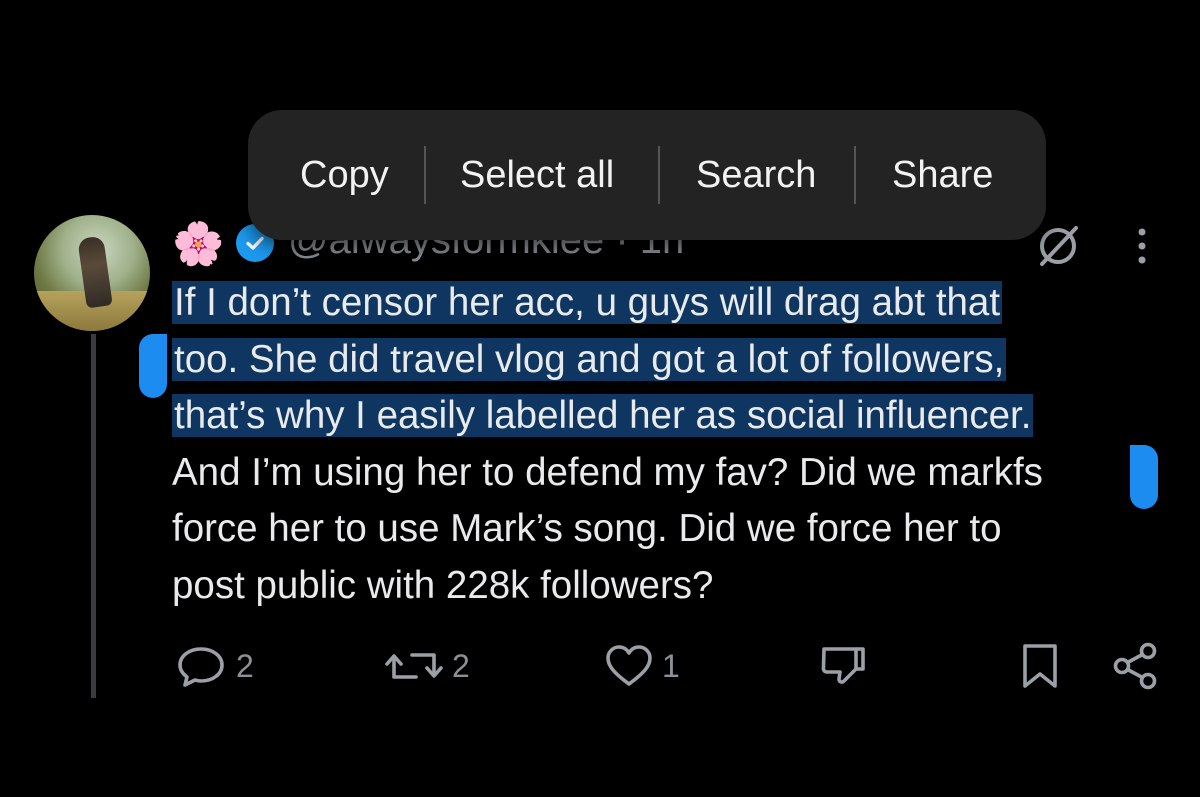  I want to click on repost-count: 2, so click(461, 665).